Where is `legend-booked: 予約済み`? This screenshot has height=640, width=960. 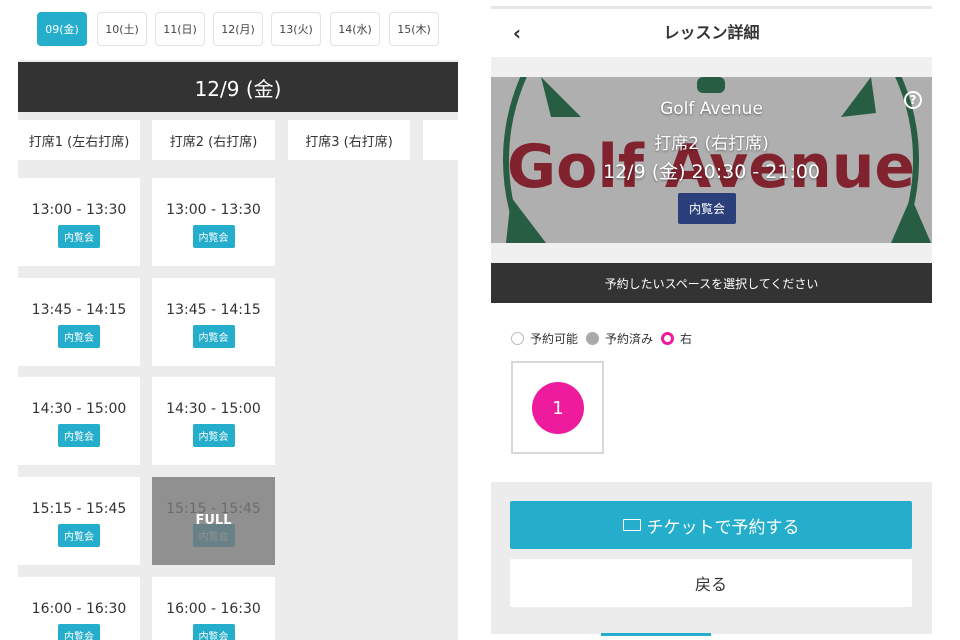 legend-booked: 予約済み is located at coordinates (619, 338).